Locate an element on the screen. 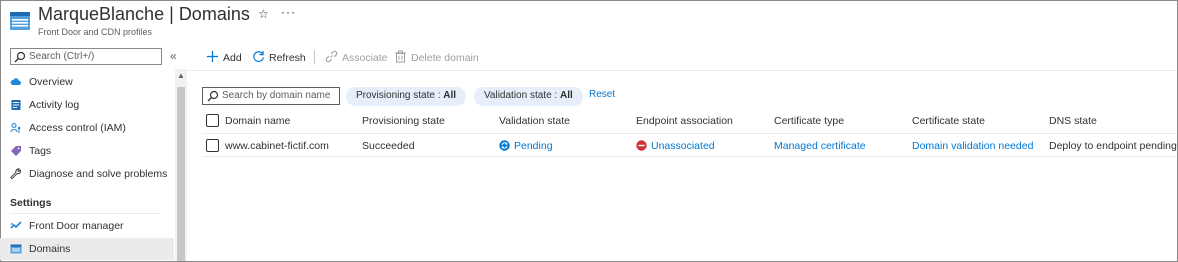 The width and height of the screenshot is (1178, 262). sidebar-item-domains: Domains is located at coordinates (87, 249).